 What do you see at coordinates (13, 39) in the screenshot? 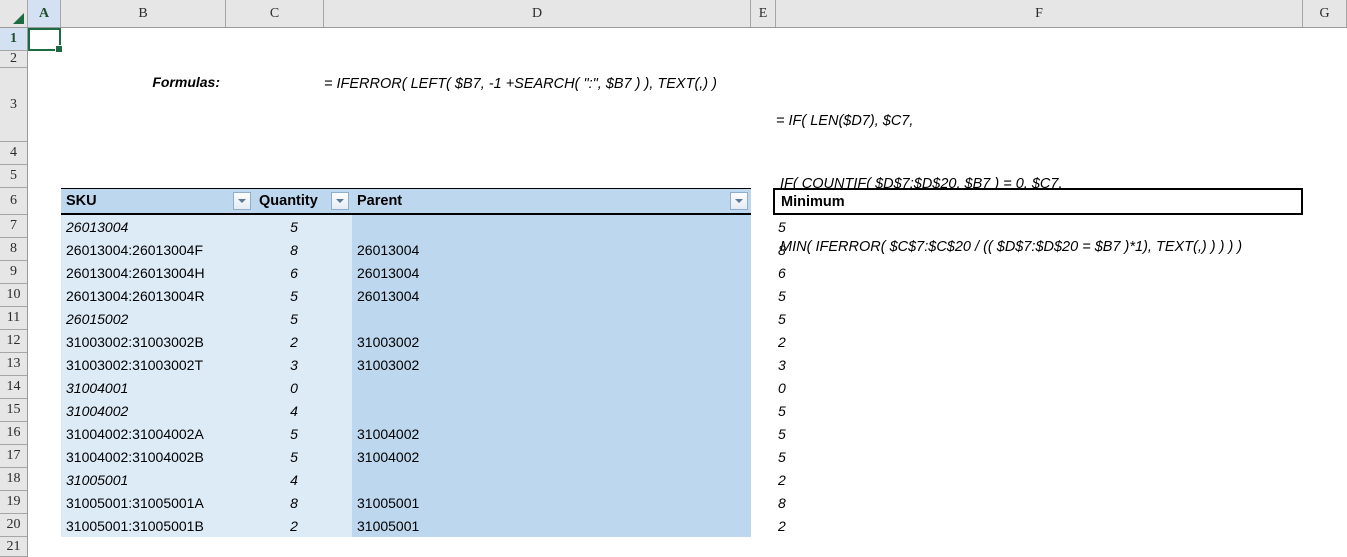
I see `row-header-1: 1` at bounding box center [13, 39].